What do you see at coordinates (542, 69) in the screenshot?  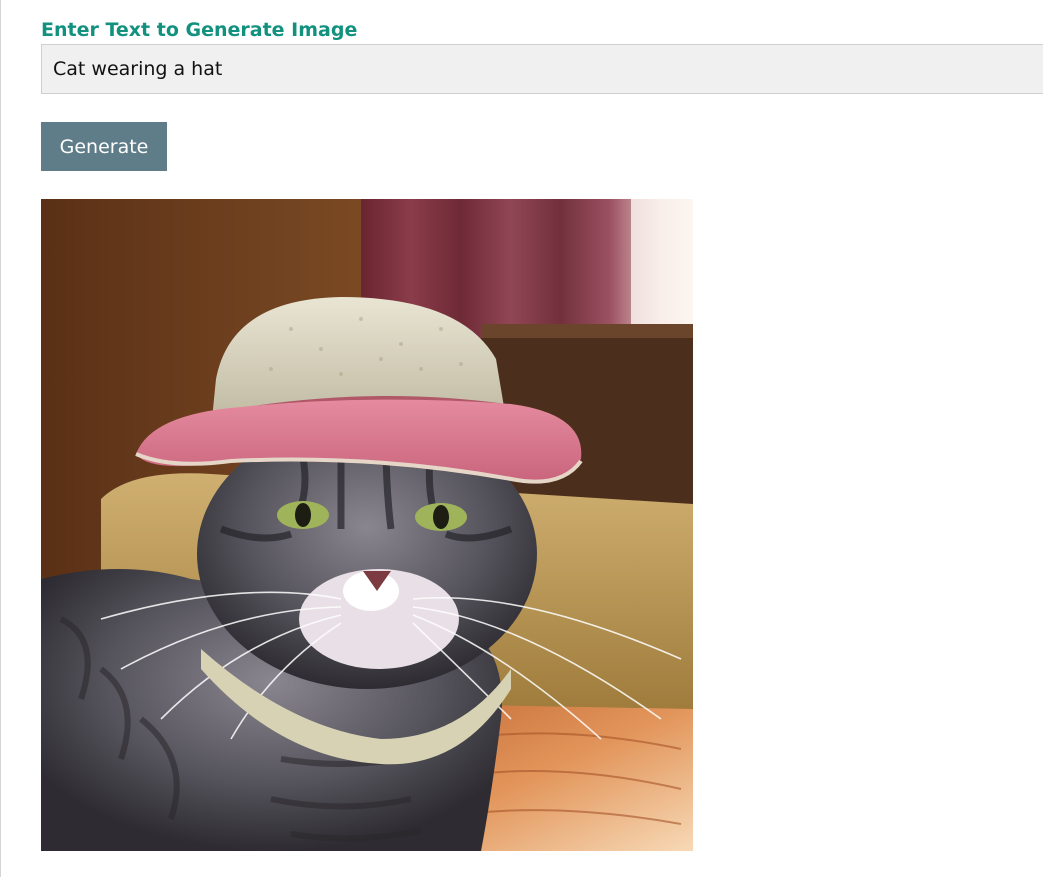 I see `prompt-input` at bounding box center [542, 69].